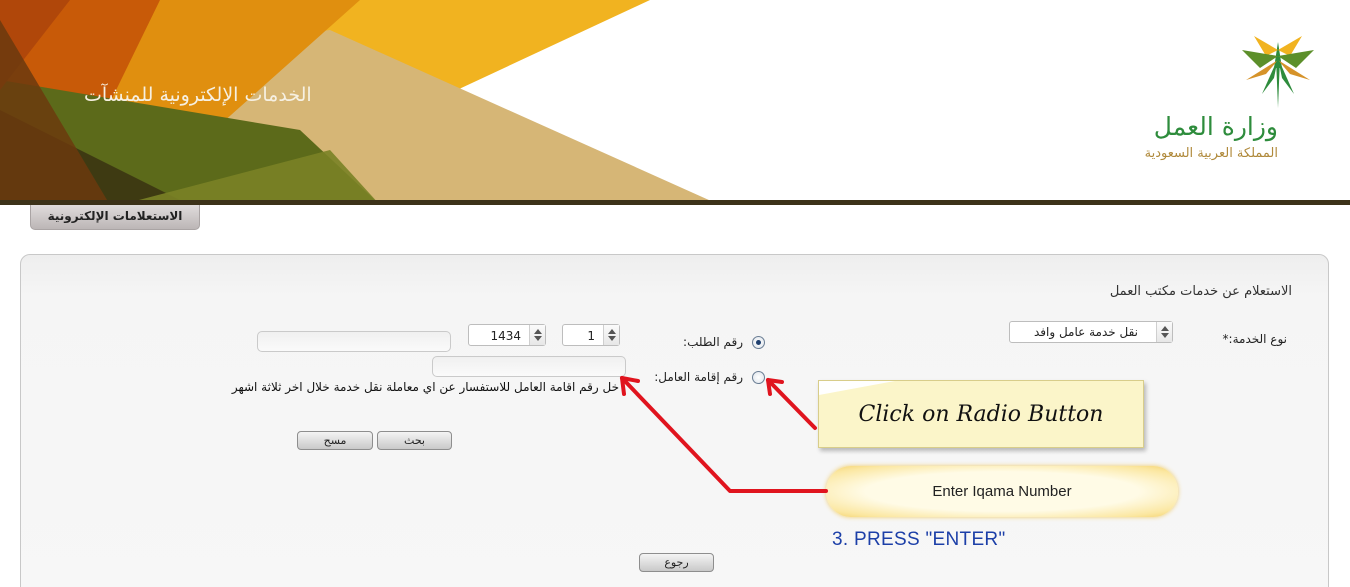 The image size is (1350, 587). I want to click on annotation-arrows, so click(724, 434).